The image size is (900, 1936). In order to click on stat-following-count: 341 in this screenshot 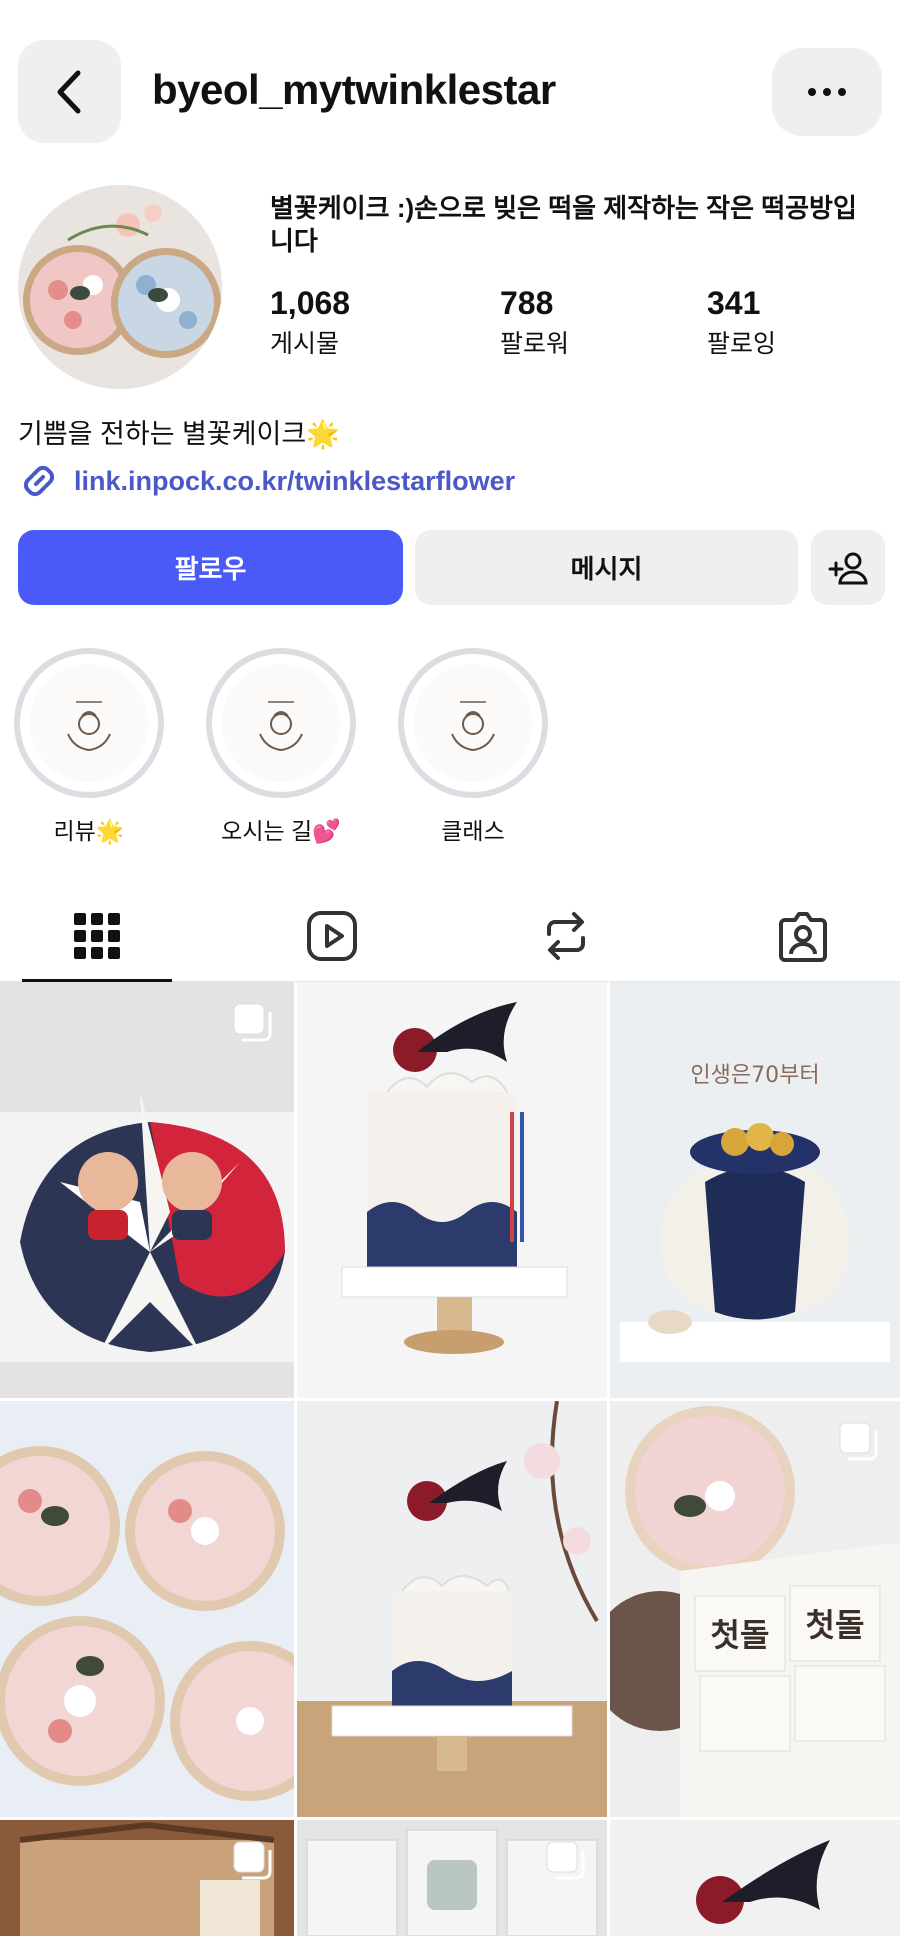, I will do `click(734, 303)`.